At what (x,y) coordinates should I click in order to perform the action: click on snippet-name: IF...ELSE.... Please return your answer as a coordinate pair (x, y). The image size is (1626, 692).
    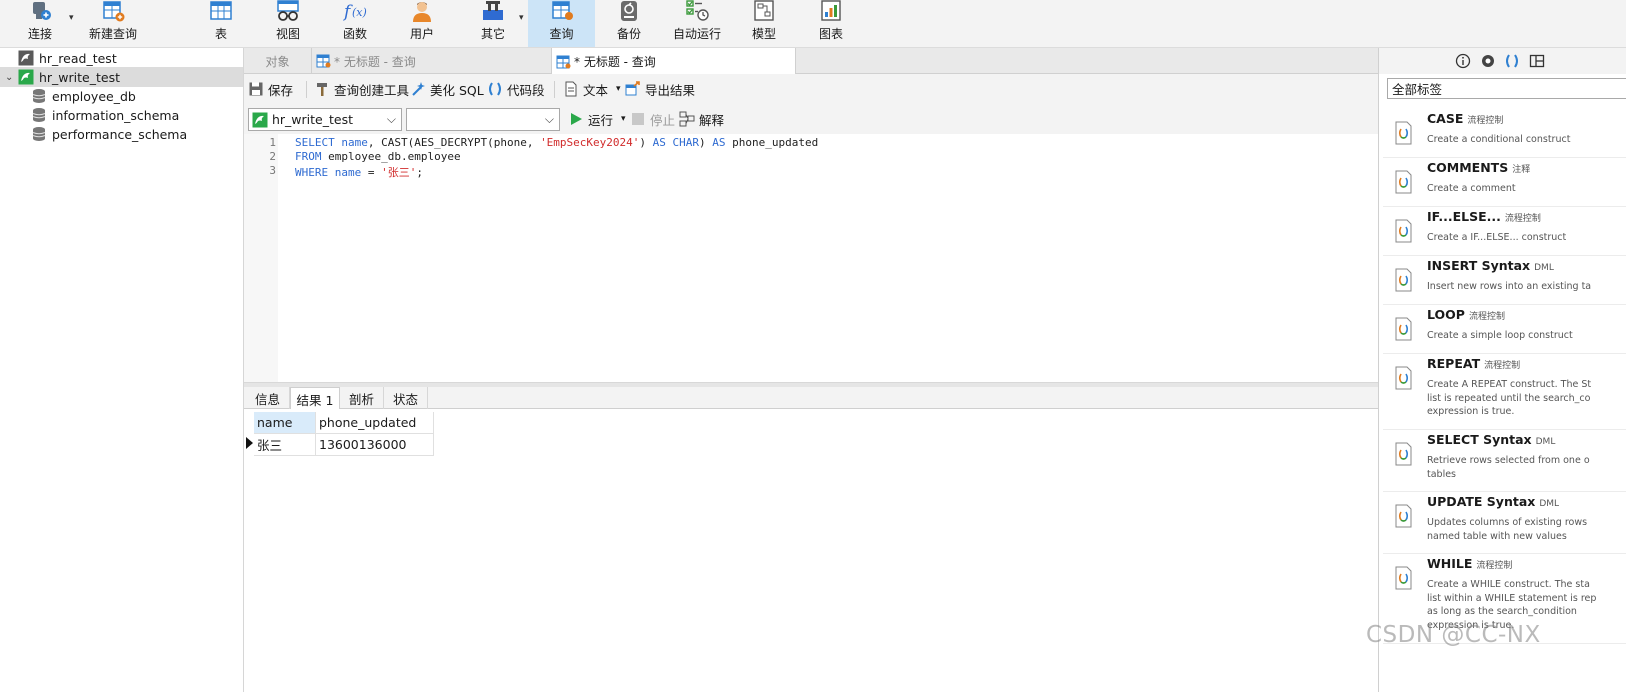
    Looking at the image, I should click on (1464, 216).